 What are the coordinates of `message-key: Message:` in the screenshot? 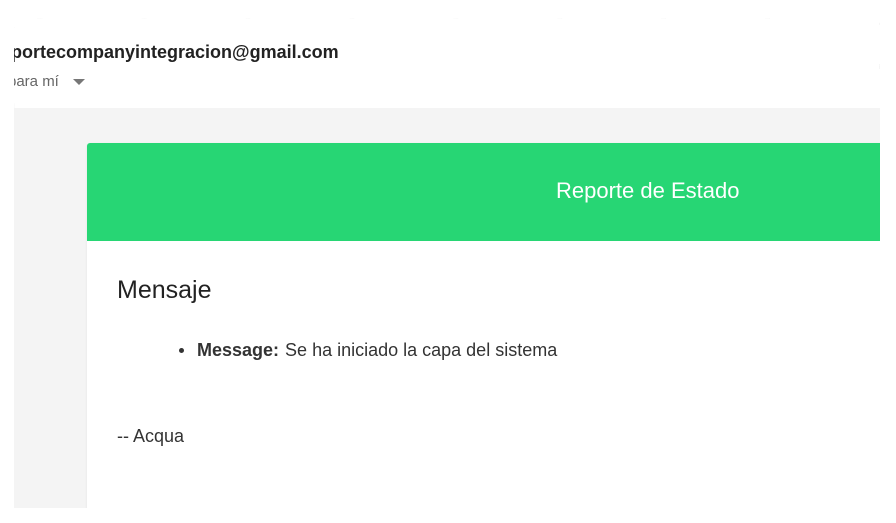 It's located at (238, 350).